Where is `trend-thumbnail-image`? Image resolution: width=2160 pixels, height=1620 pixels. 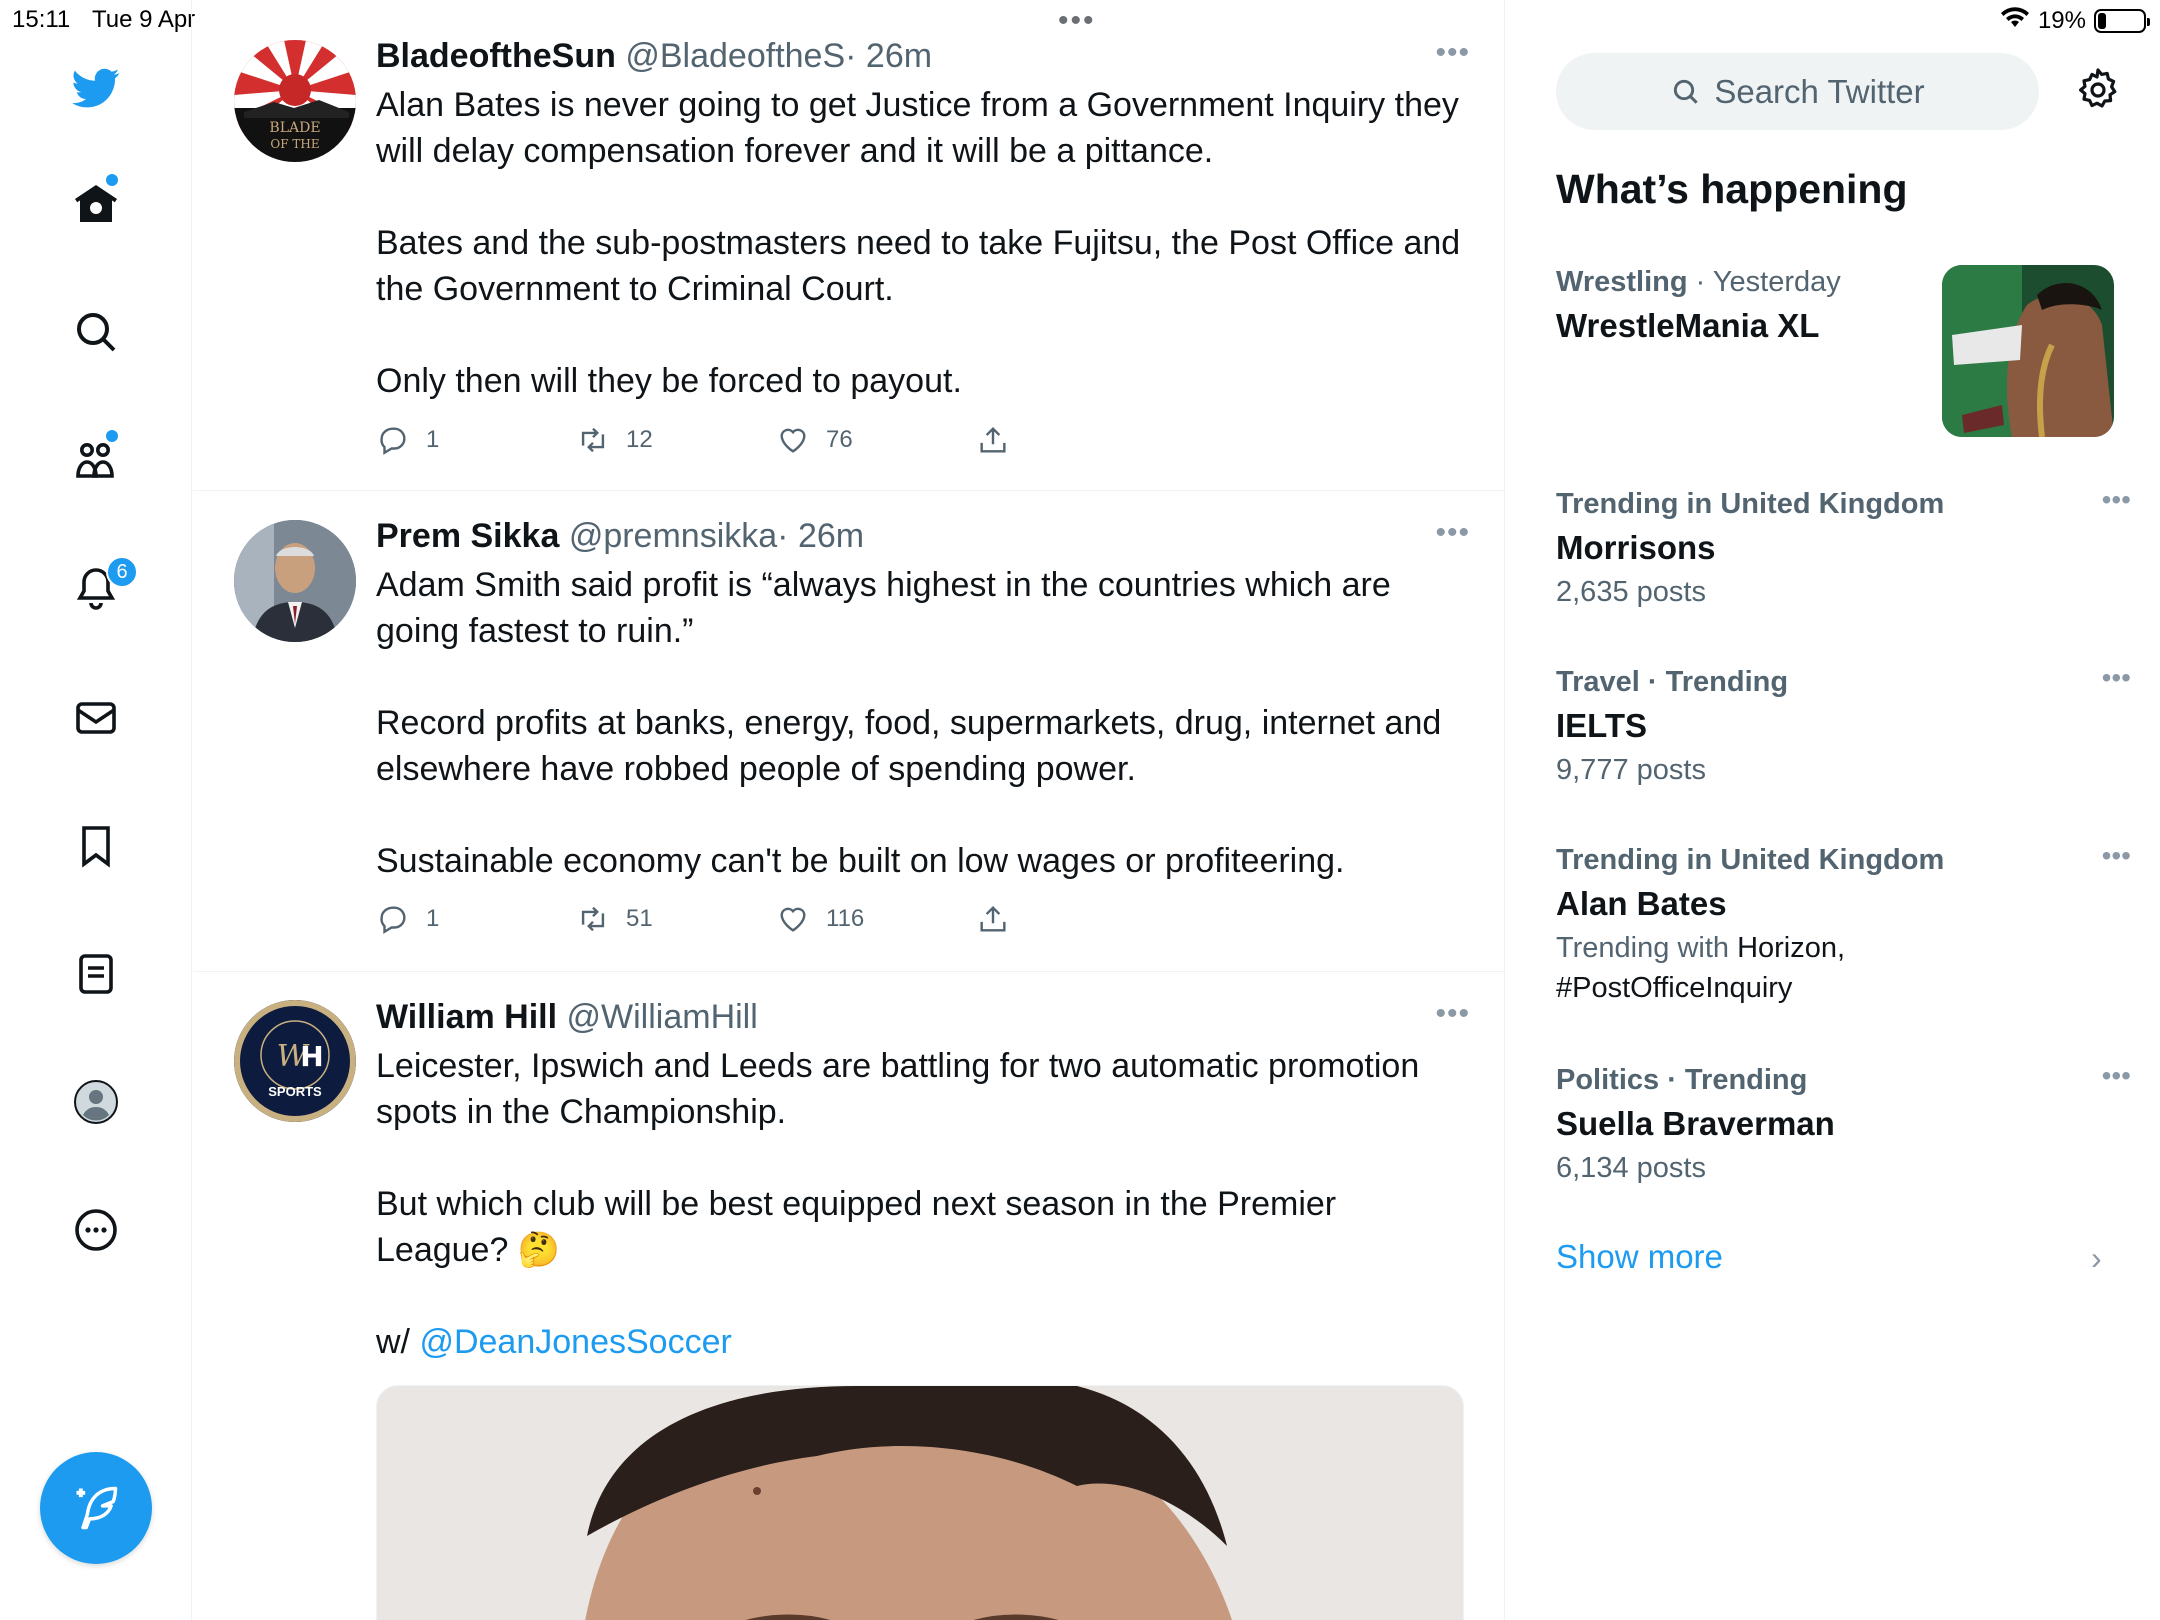 trend-thumbnail-image is located at coordinates (2028, 351).